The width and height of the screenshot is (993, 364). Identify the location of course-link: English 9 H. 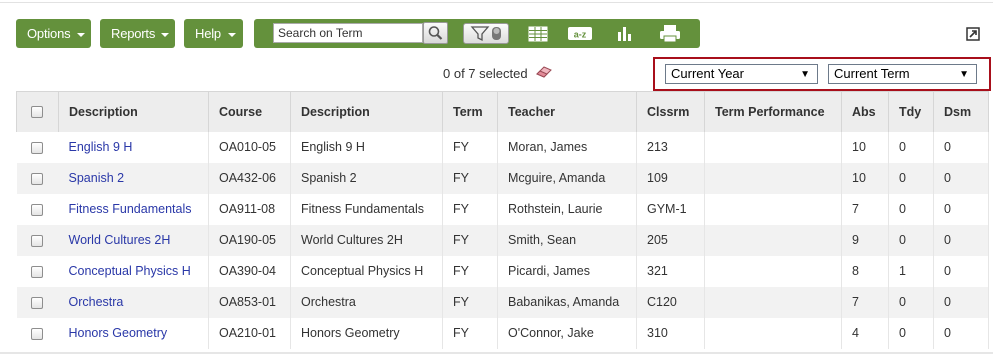
(133, 147).